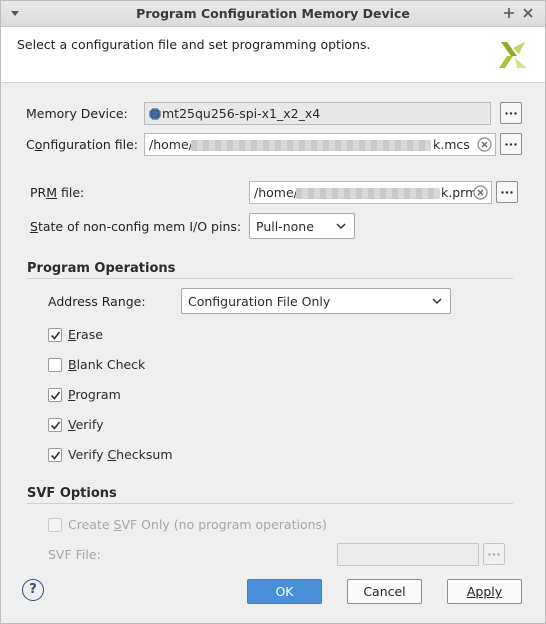 The image size is (546, 624). Describe the element at coordinates (136, 226) in the screenshot. I see `pin-state-label: State of non-config mem I/O pins:` at that location.